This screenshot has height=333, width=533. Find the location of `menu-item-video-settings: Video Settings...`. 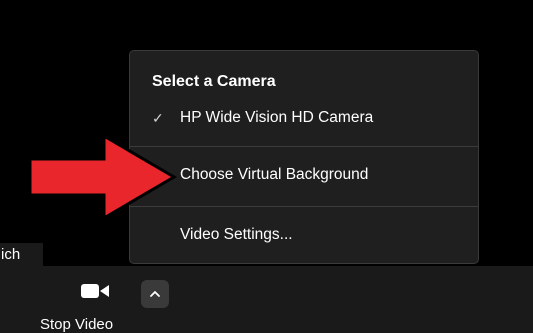

menu-item-video-settings: Video Settings... is located at coordinates (304, 235).